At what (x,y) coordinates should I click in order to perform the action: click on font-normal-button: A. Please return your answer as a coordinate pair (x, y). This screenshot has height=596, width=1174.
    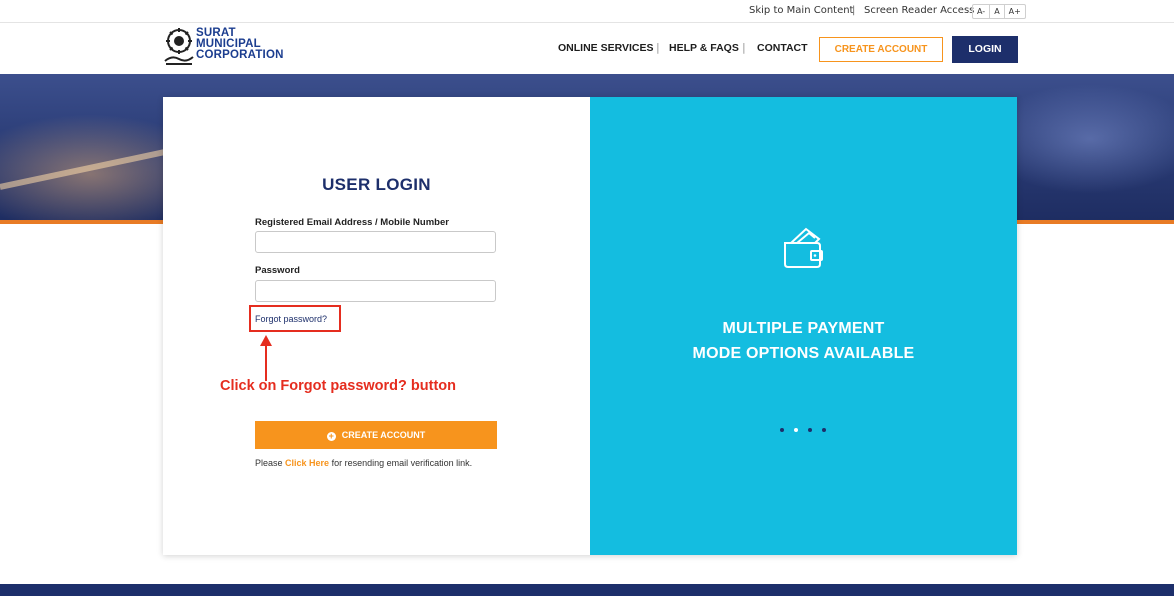
    Looking at the image, I should click on (997, 11).